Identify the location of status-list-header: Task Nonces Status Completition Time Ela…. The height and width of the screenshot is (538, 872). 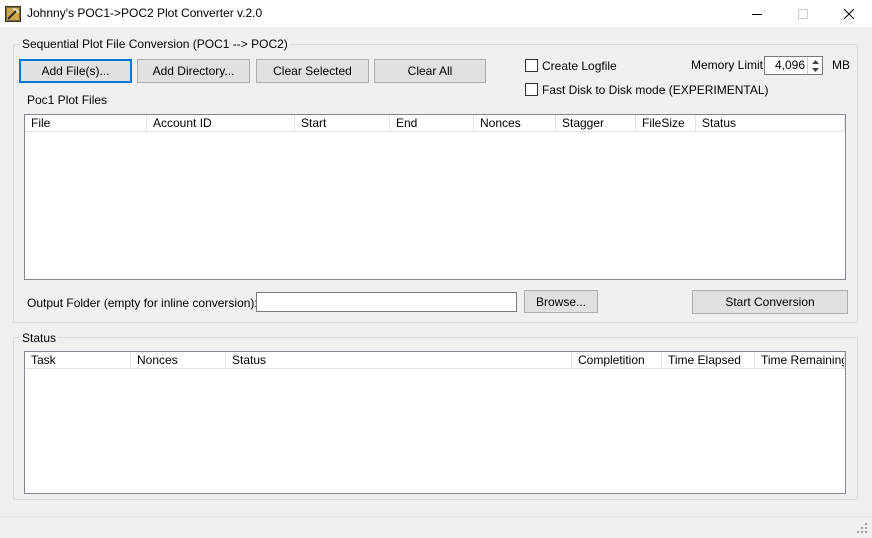
(435, 360).